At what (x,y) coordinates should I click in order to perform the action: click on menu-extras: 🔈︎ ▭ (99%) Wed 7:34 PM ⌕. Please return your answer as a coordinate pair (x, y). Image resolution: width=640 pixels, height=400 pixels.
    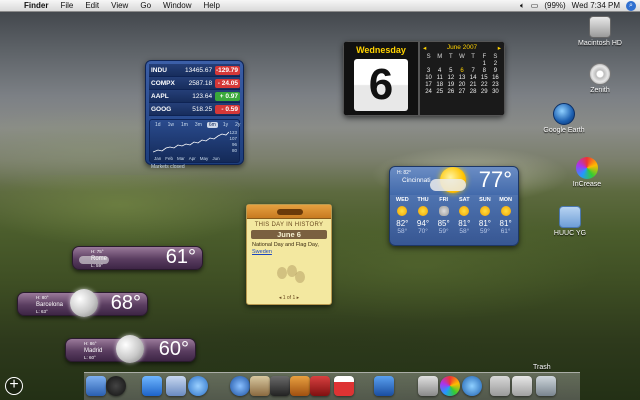
    Looking at the image, I should click on (577, 6).